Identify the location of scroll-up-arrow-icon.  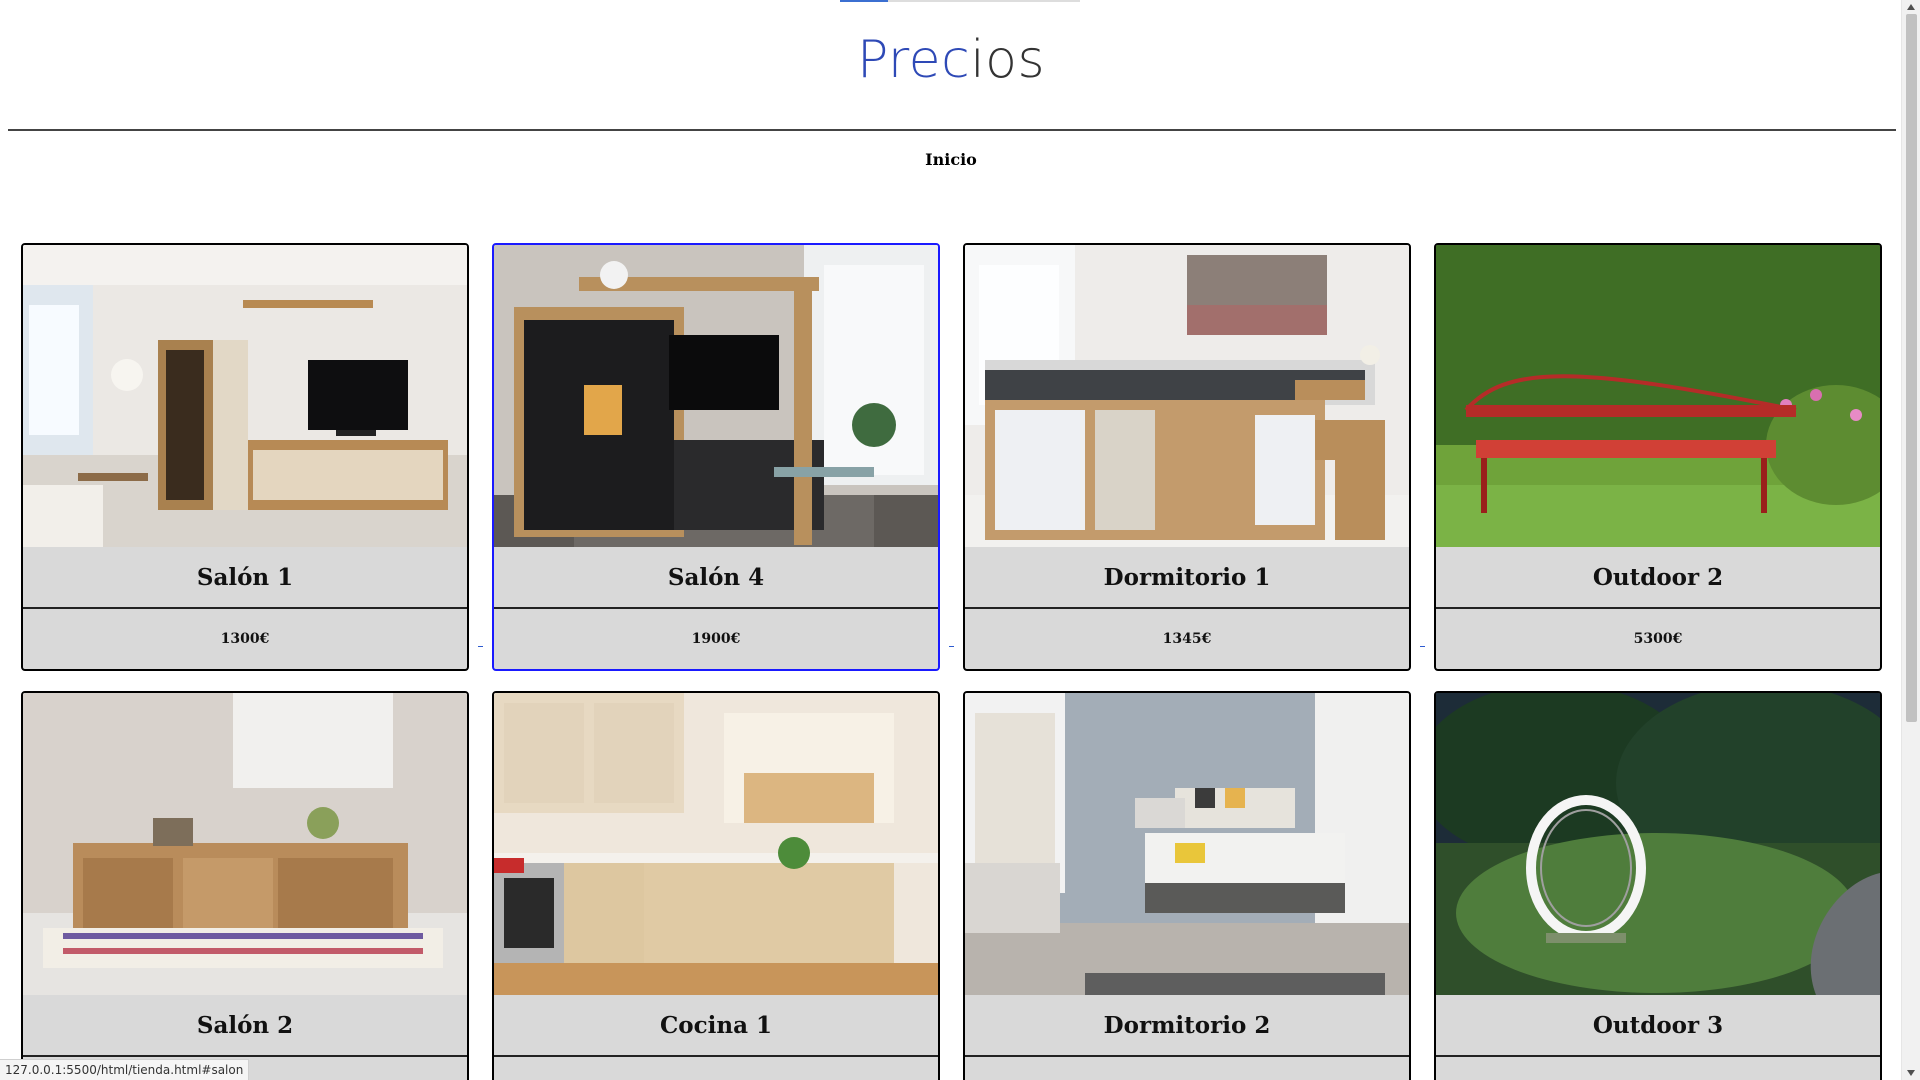
(1911, 7).